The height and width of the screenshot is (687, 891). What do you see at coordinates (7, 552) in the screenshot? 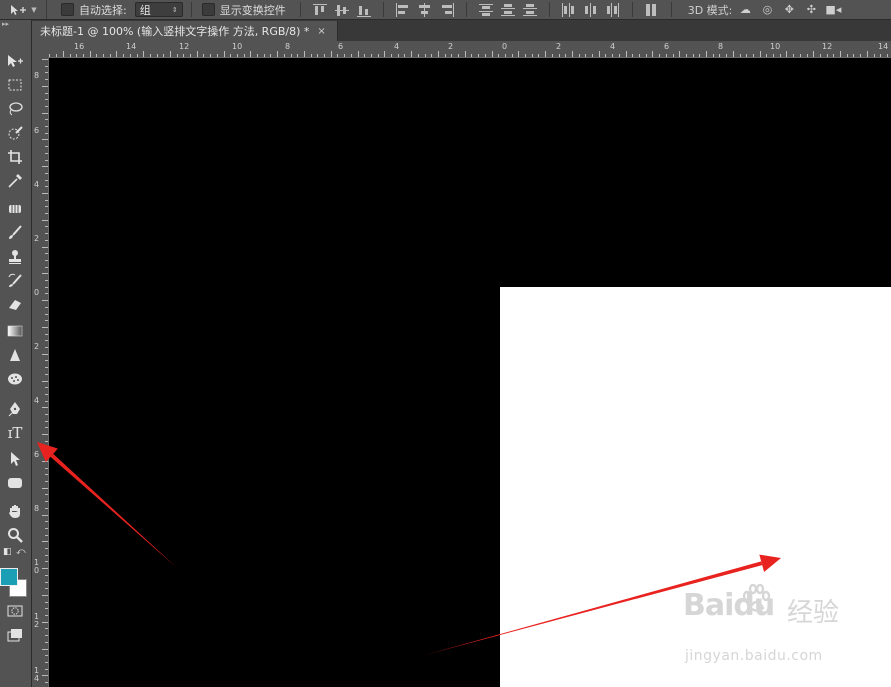
I see `reset-colors-icon: ◧` at bounding box center [7, 552].